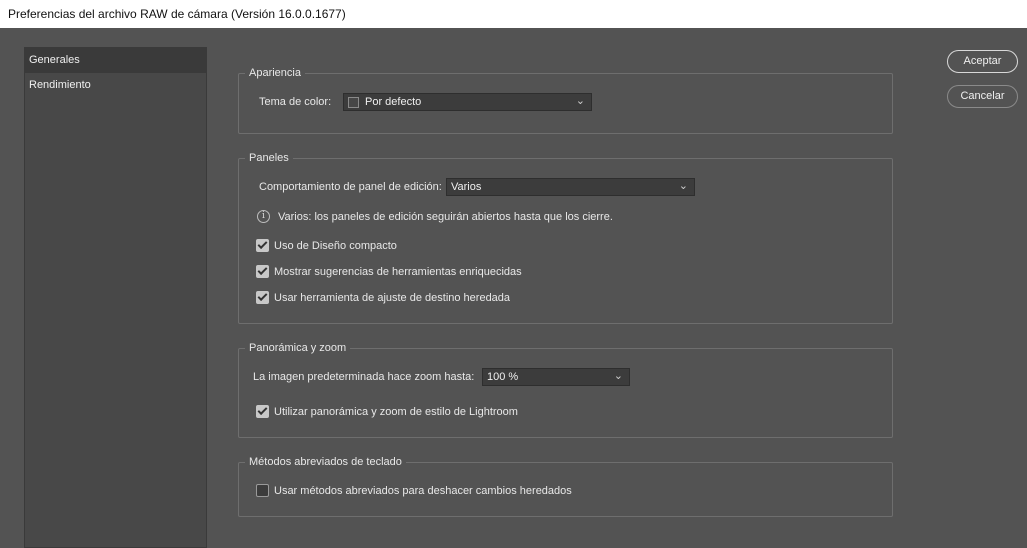 This screenshot has width=1027, height=548. What do you see at coordinates (262, 245) in the screenshot?
I see `compact-layout-checkbox` at bounding box center [262, 245].